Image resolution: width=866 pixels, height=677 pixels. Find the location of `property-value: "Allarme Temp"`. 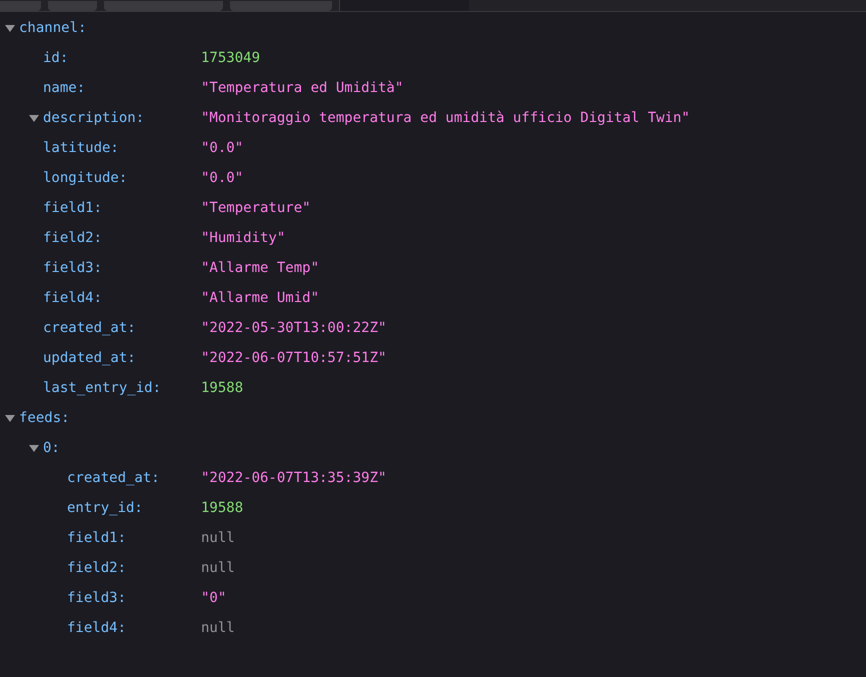

property-value: "Allarme Temp" is located at coordinates (260, 268).